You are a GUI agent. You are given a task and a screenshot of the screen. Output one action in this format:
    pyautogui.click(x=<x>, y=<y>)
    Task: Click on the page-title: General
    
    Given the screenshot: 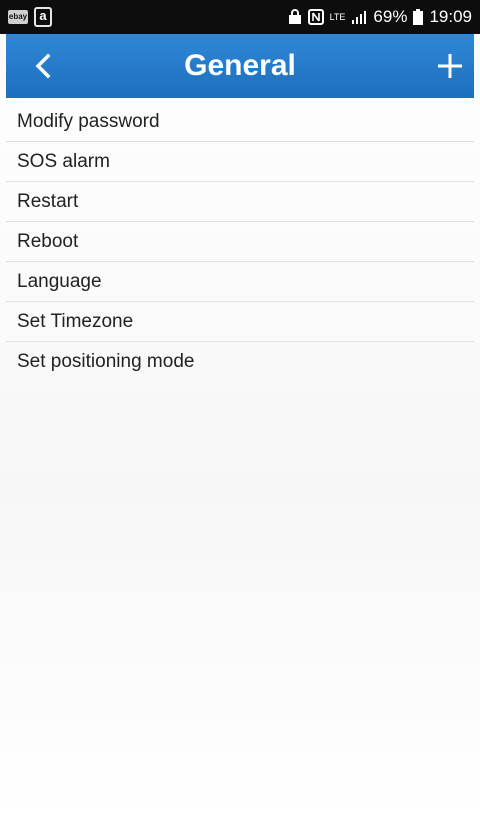 What is the action you would take?
    pyautogui.click(x=240, y=65)
    